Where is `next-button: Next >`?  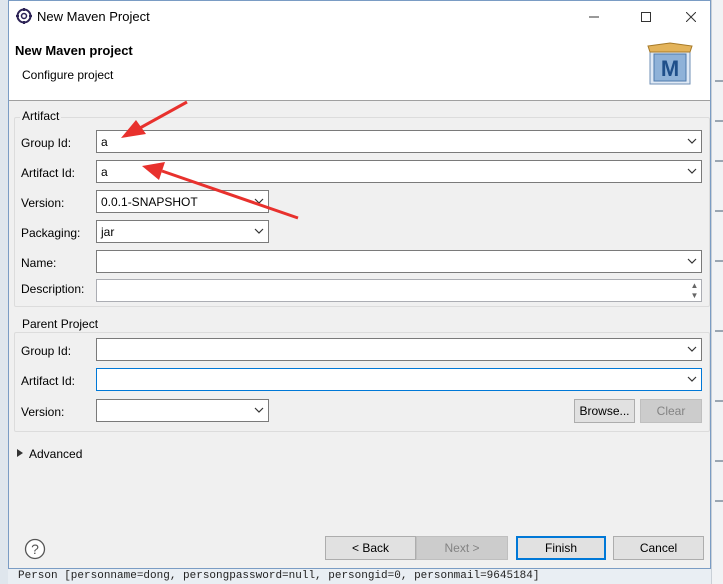 next-button: Next > is located at coordinates (462, 548).